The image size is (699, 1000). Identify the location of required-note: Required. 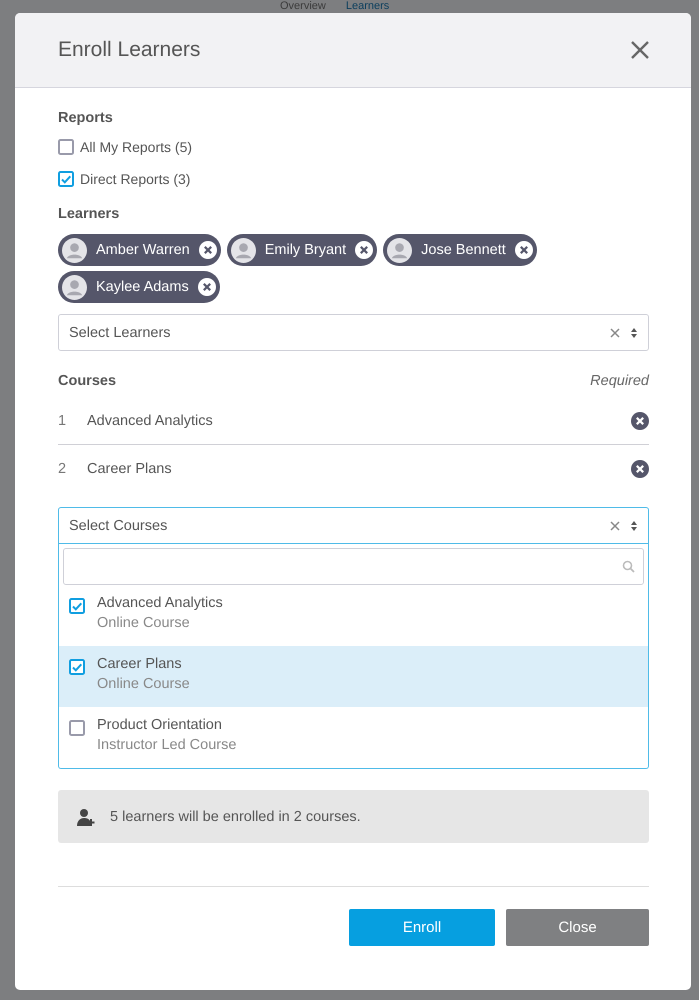
(619, 381).